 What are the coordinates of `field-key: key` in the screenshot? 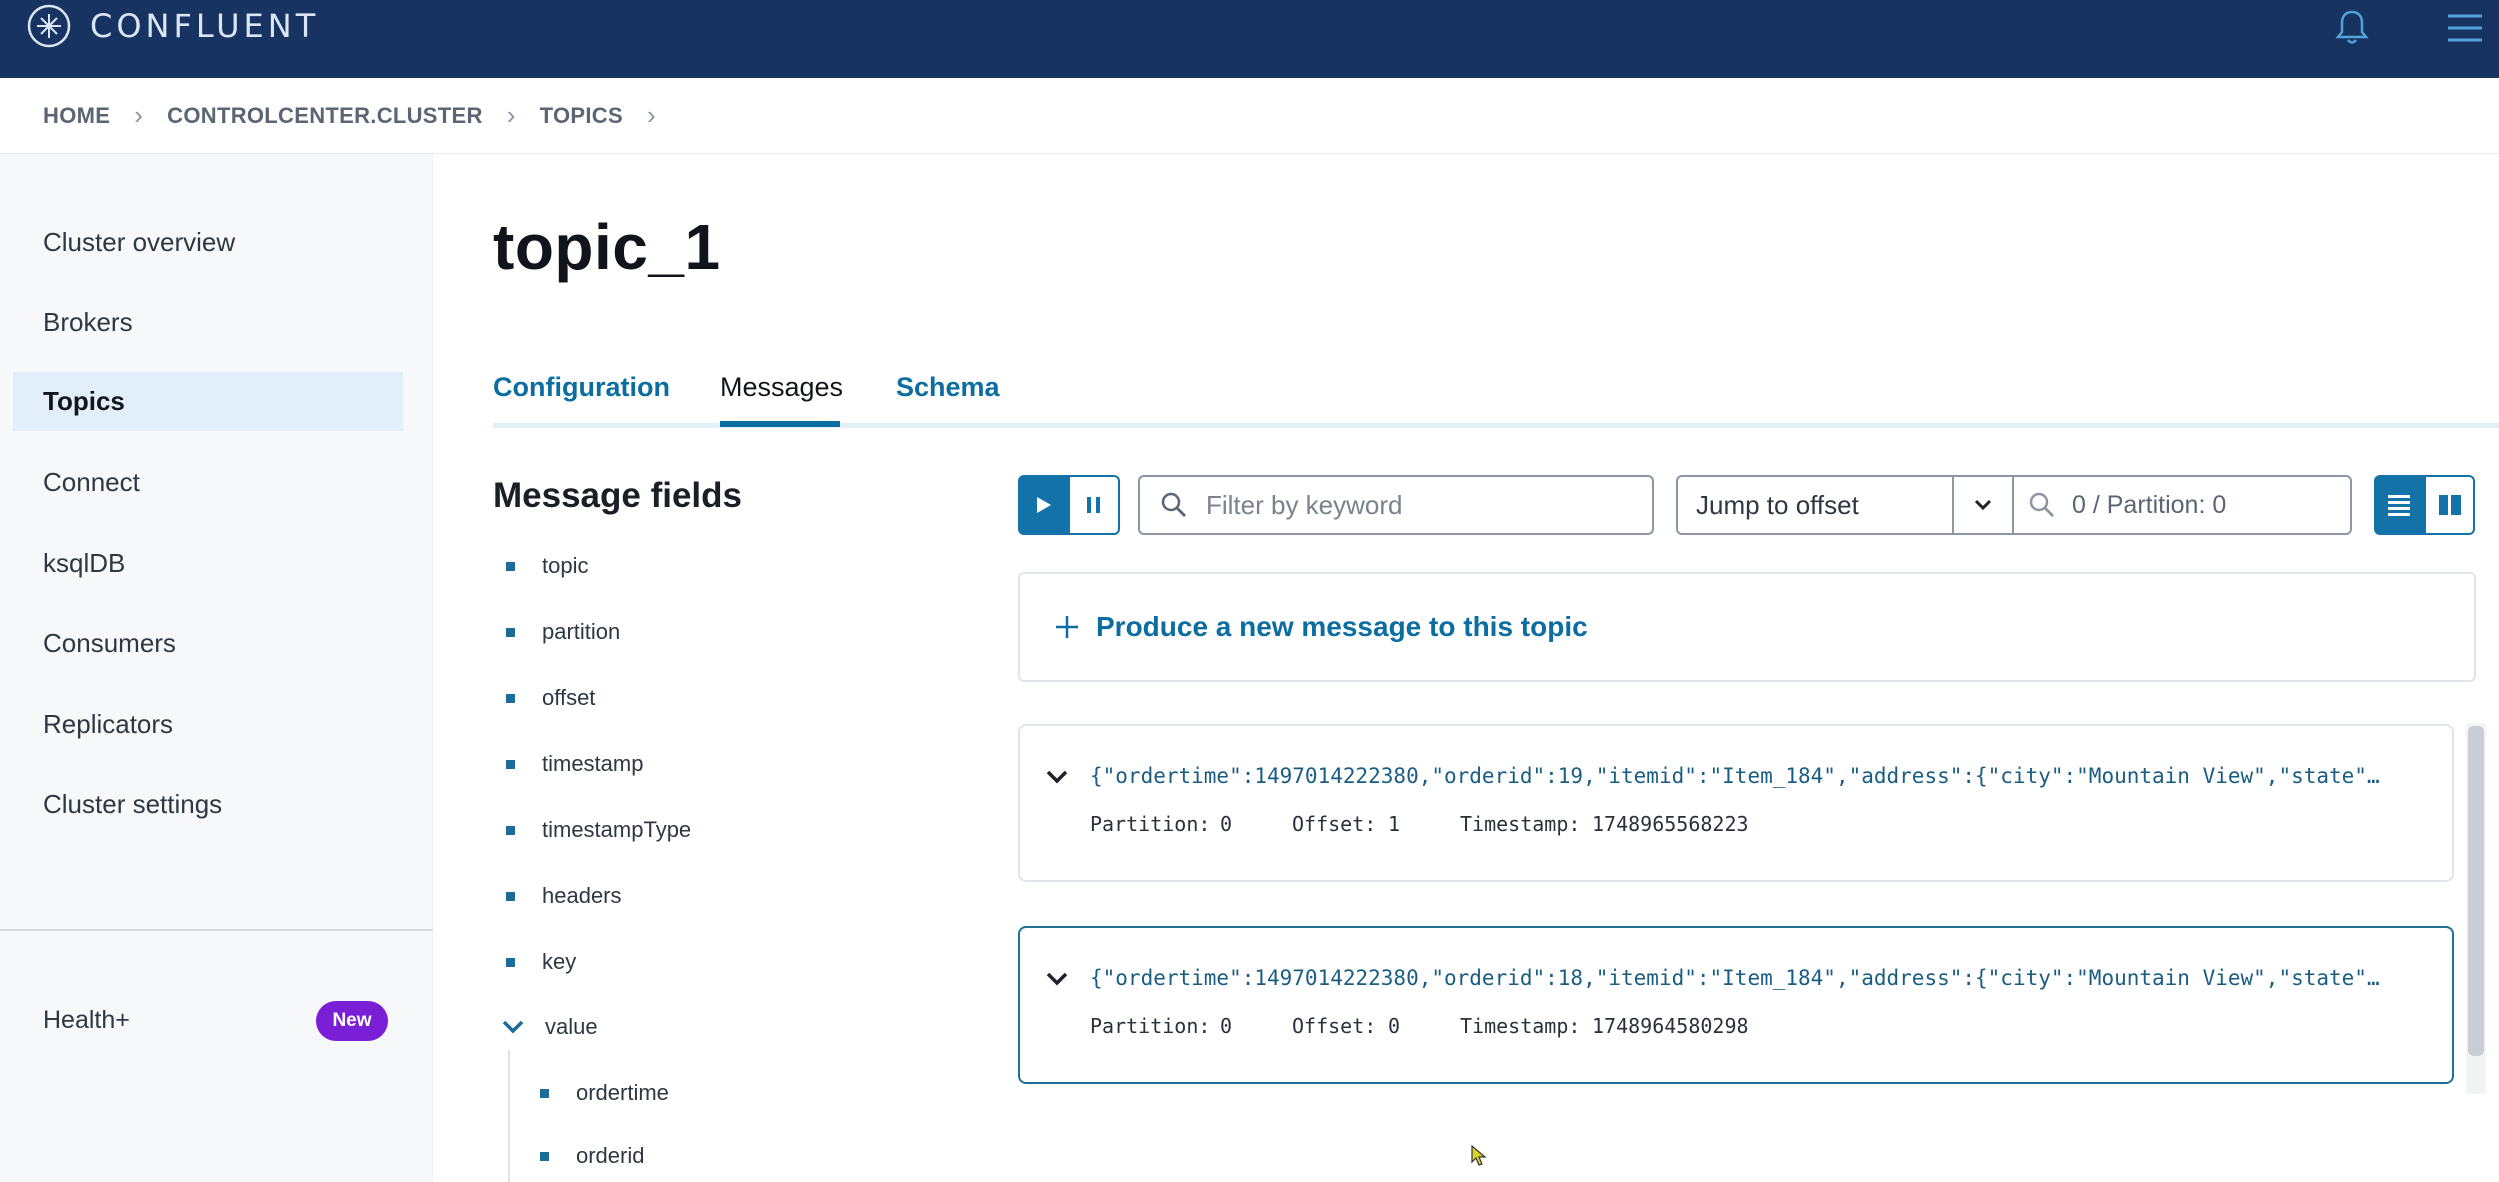 It's located at (541, 962).